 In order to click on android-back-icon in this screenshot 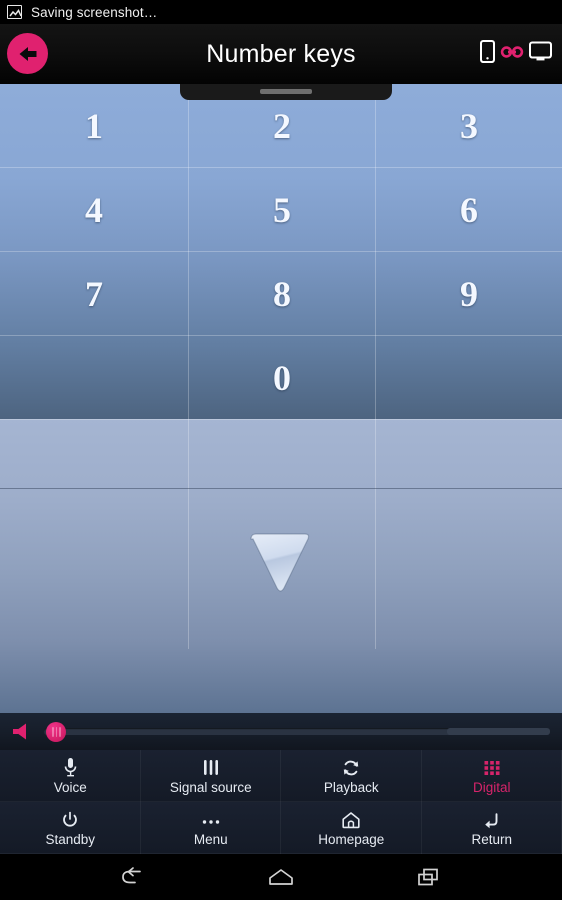, I will do `click(131, 875)`.